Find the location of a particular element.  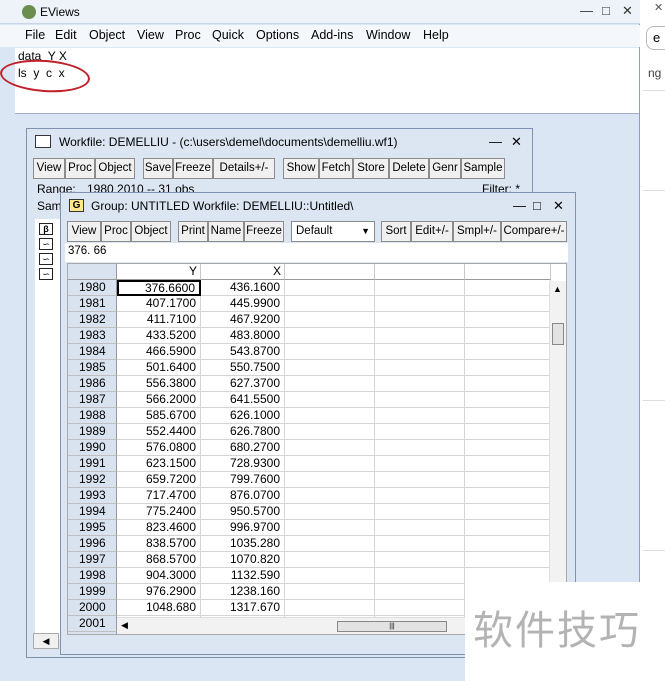

obs-label: 1986 is located at coordinates (92, 384).